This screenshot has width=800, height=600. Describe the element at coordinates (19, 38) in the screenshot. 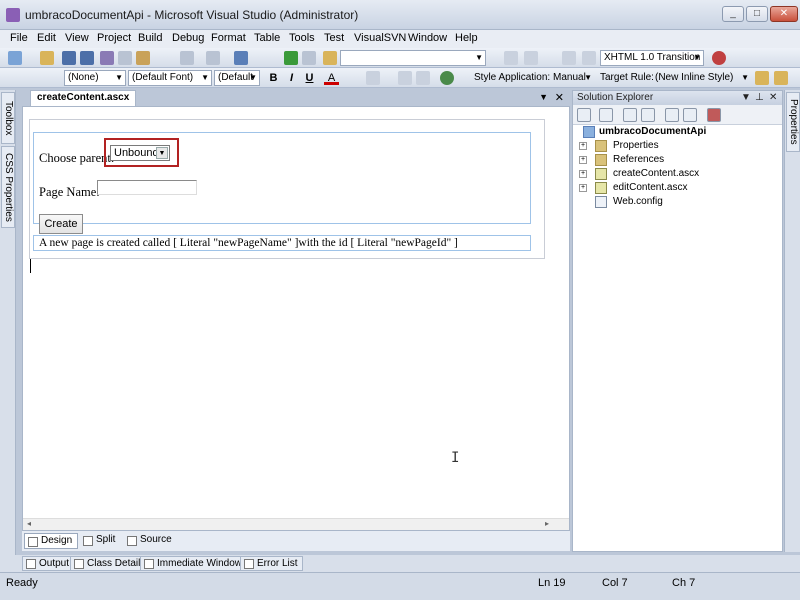

I see `menu-file: File` at that location.